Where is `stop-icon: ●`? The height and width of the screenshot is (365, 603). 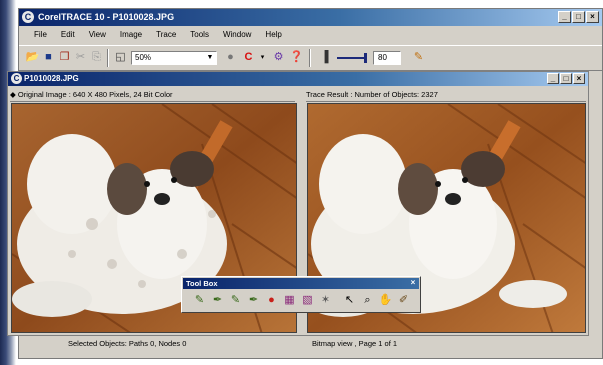
stop-icon: ● is located at coordinates (230, 57).